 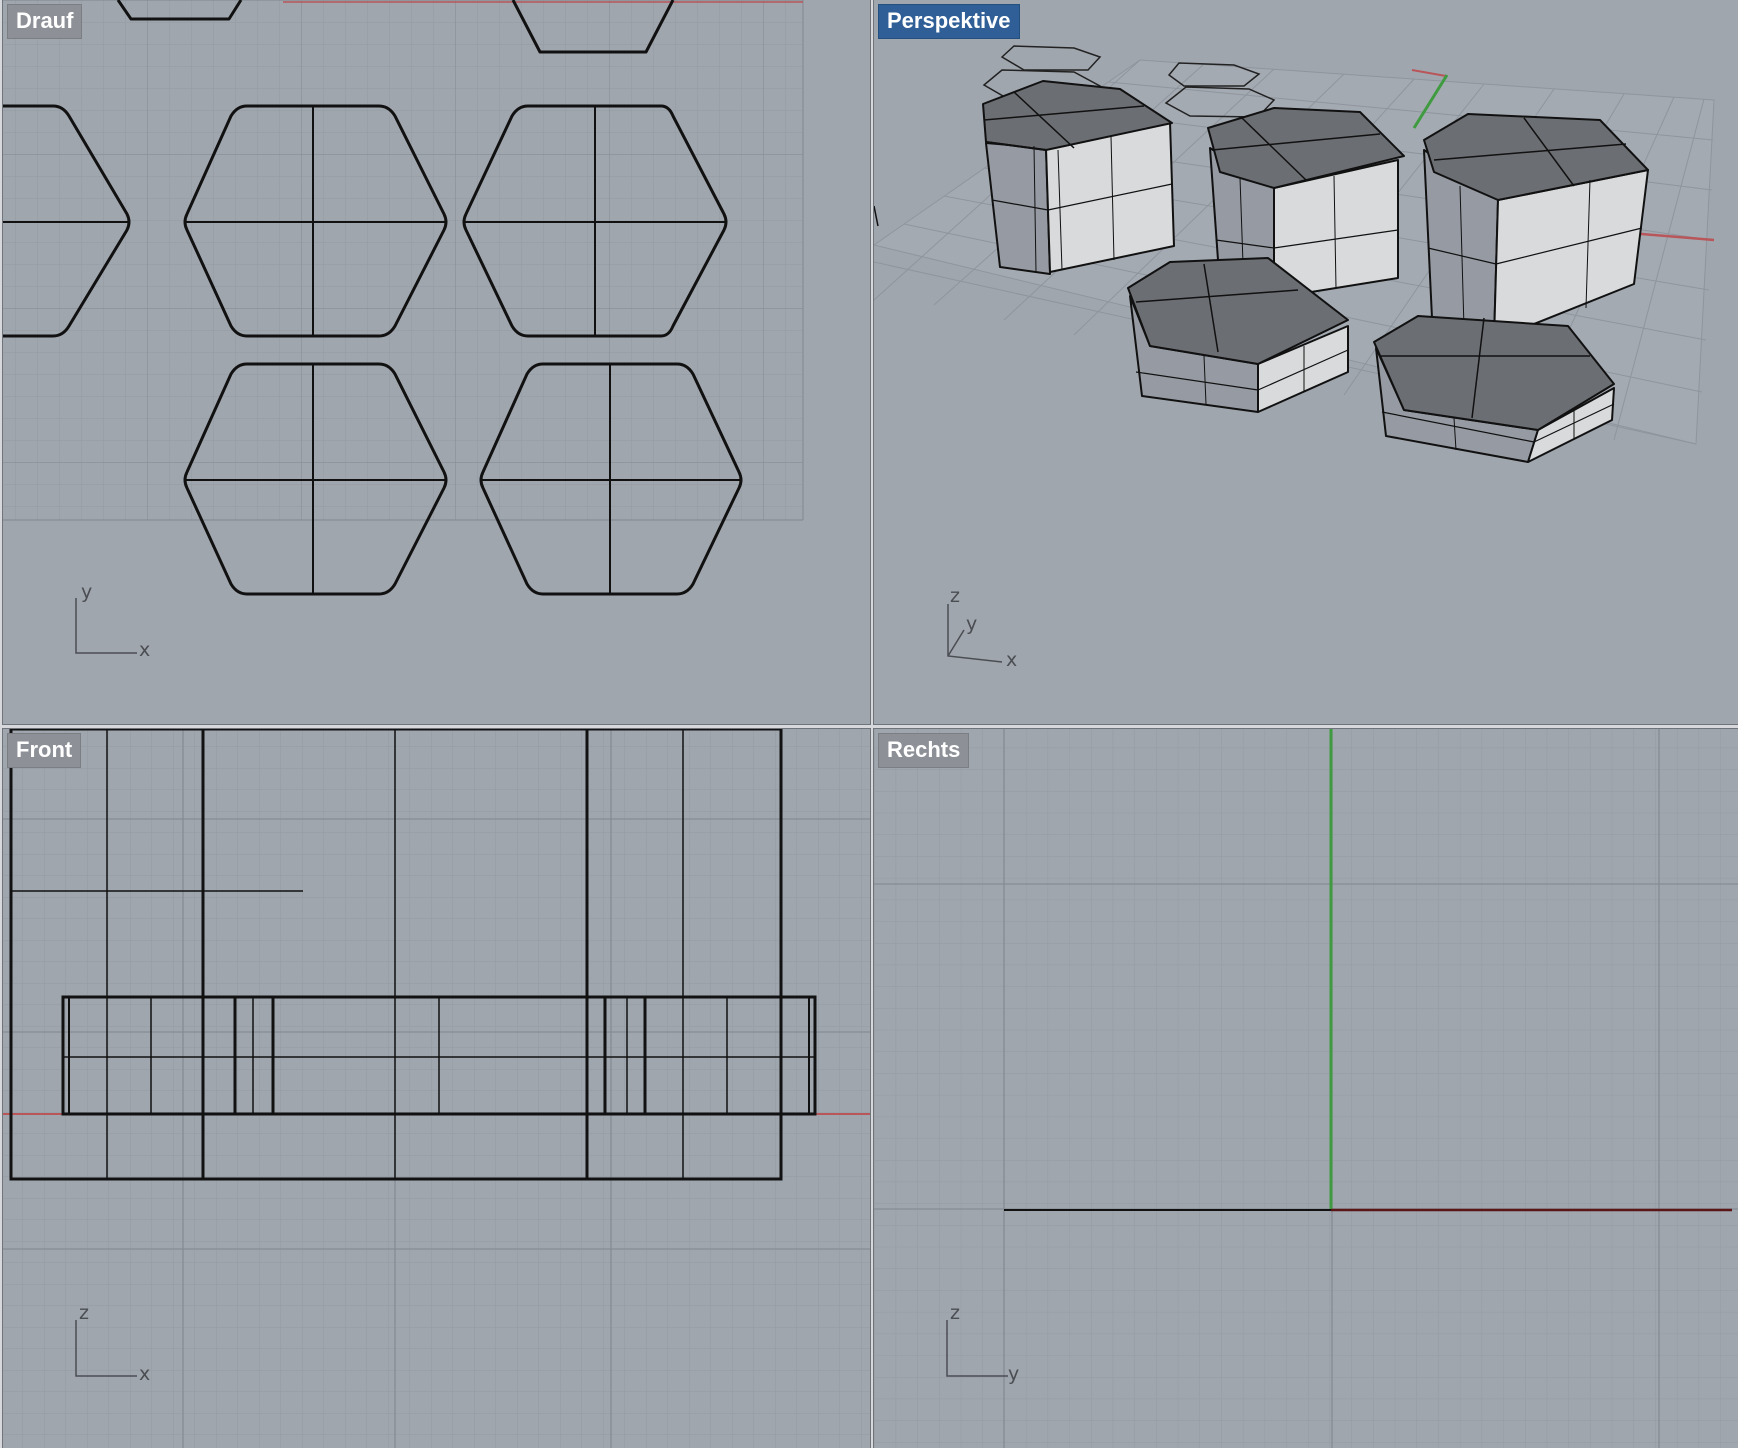 I want to click on viewport-title-top: Drauf, so click(x=45, y=21).